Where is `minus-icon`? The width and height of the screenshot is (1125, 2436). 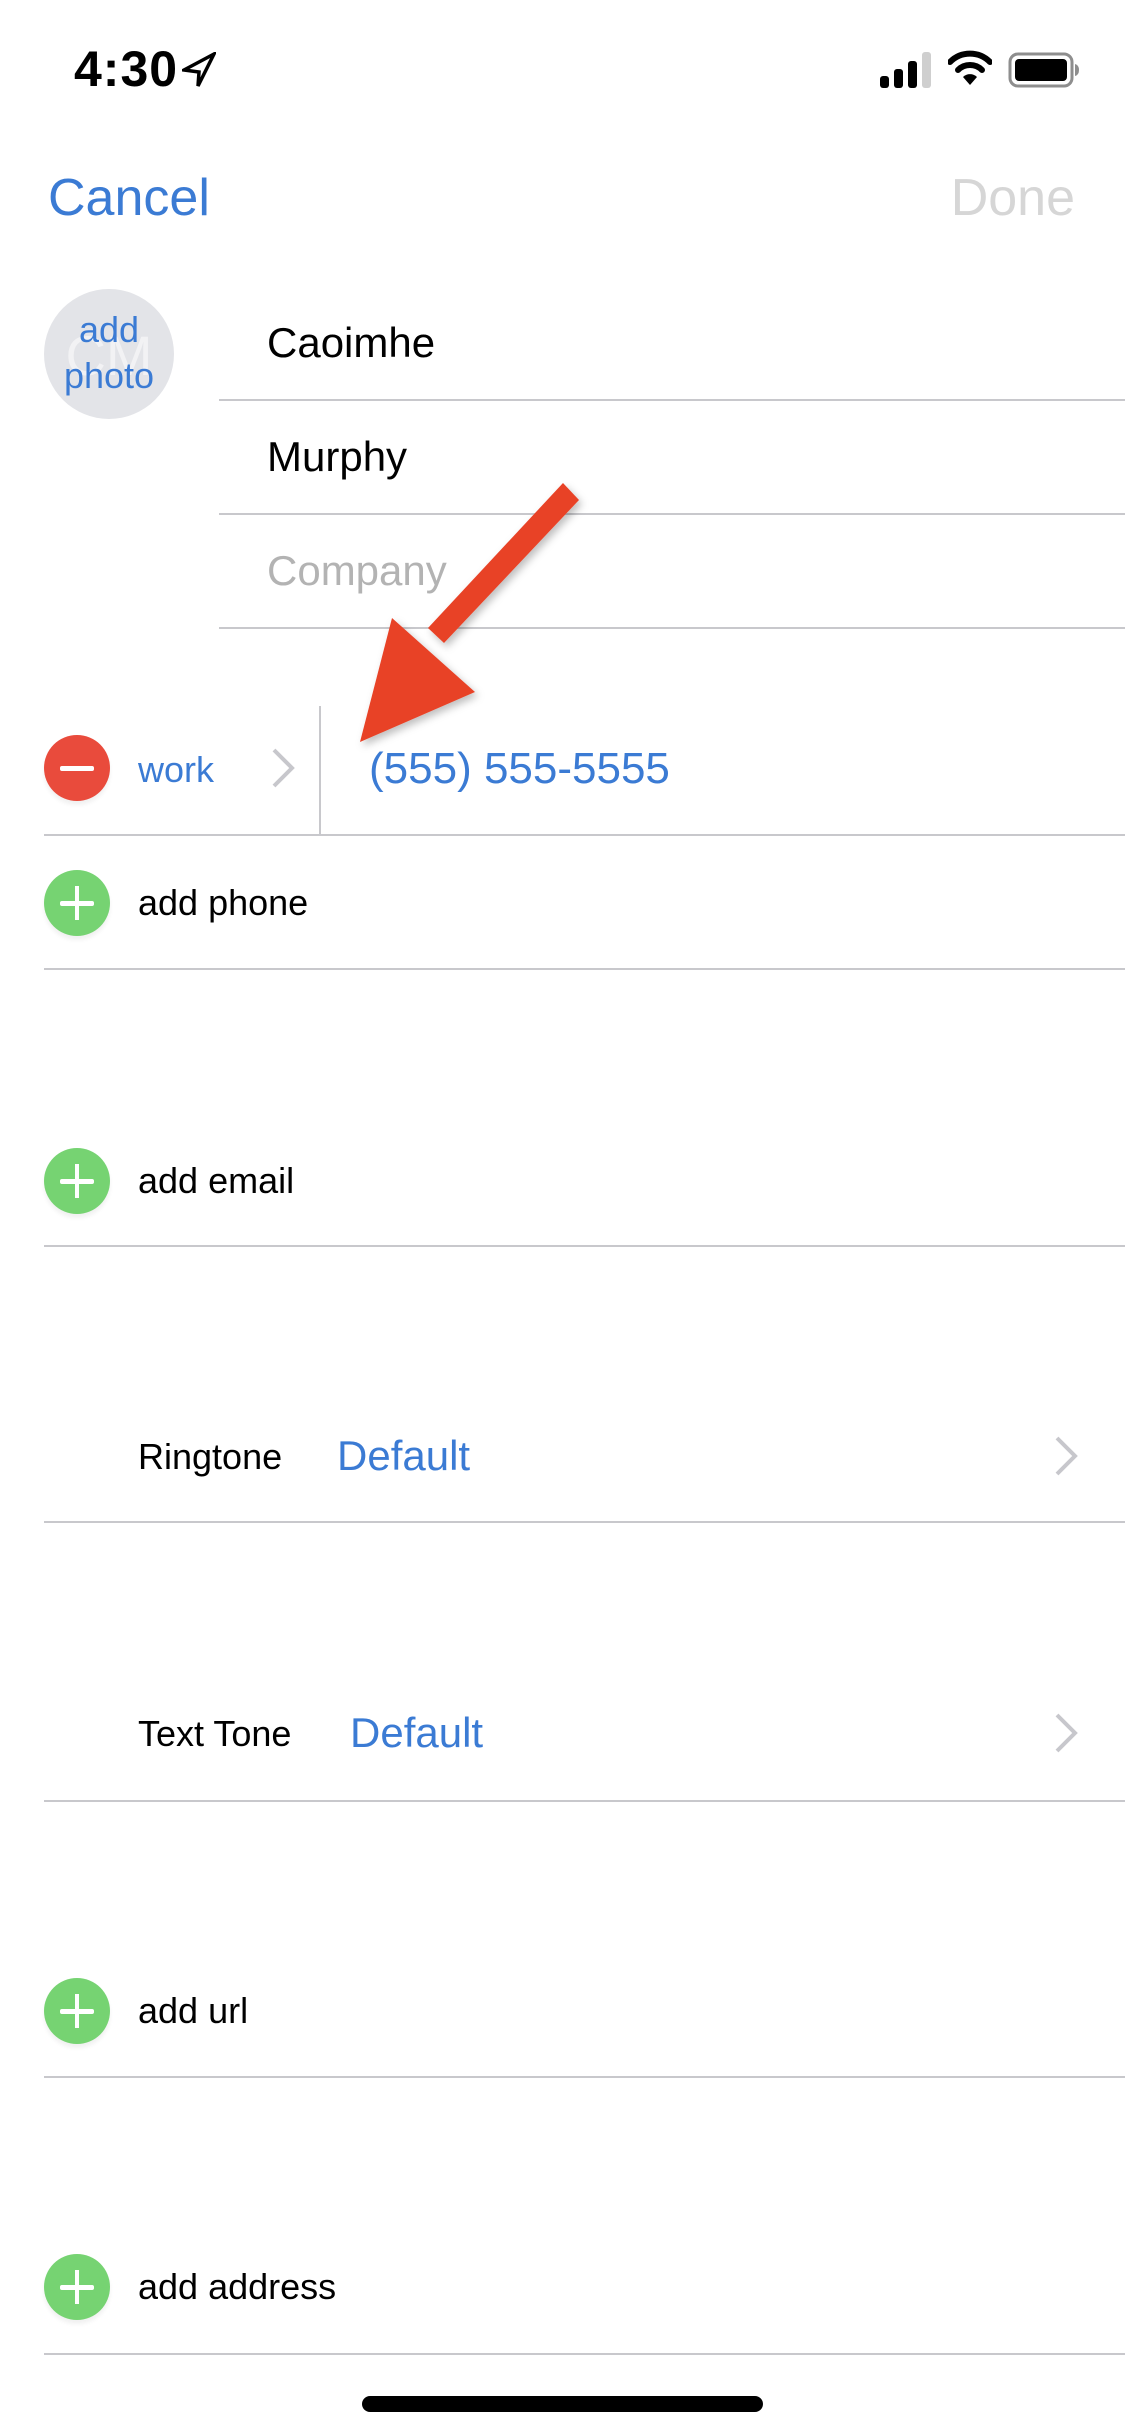
minus-icon is located at coordinates (77, 768).